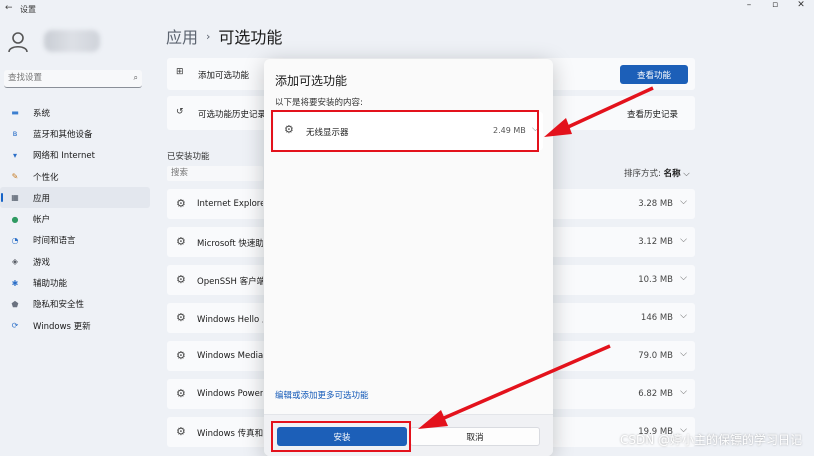 The image size is (814, 456). What do you see at coordinates (527, 382) in the screenshot?
I see `annotation-arrow-line-bottom` at bounding box center [527, 382].